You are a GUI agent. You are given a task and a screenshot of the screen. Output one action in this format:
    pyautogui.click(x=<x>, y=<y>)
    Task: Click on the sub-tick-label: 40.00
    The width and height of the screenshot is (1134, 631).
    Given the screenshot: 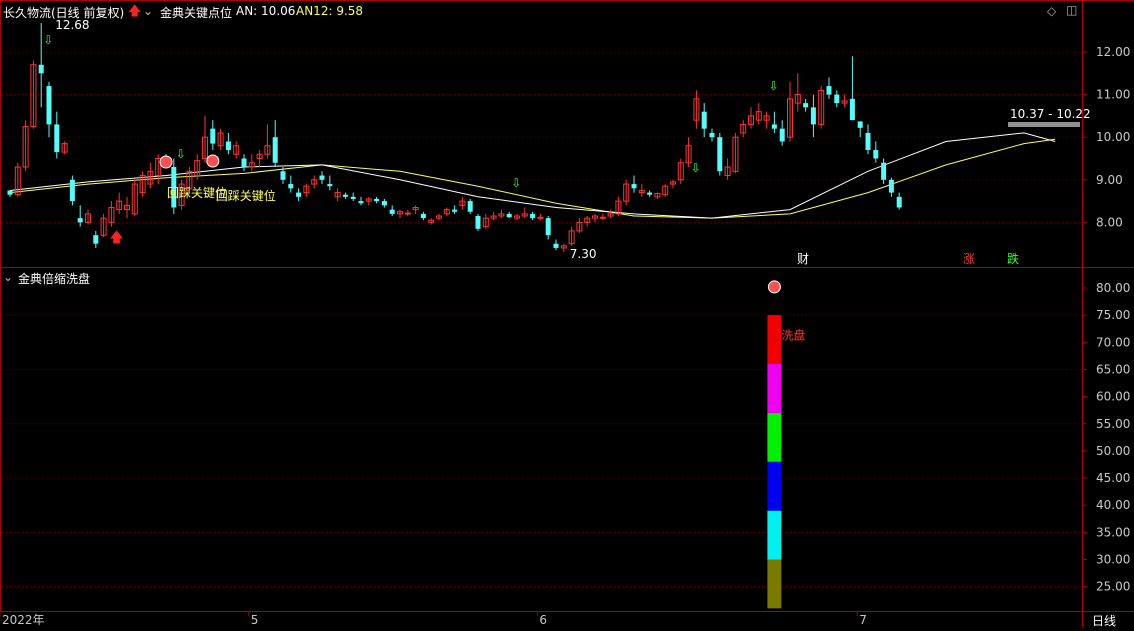 What is the action you would take?
    pyautogui.click(x=1113, y=505)
    